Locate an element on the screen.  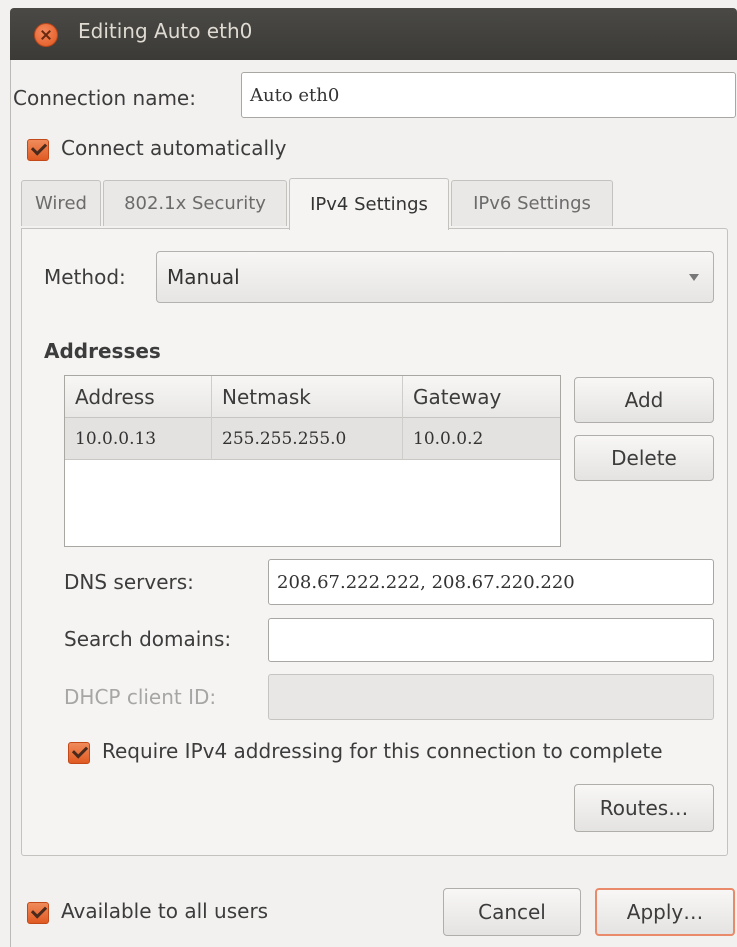
search-domains-input is located at coordinates (491, 640).